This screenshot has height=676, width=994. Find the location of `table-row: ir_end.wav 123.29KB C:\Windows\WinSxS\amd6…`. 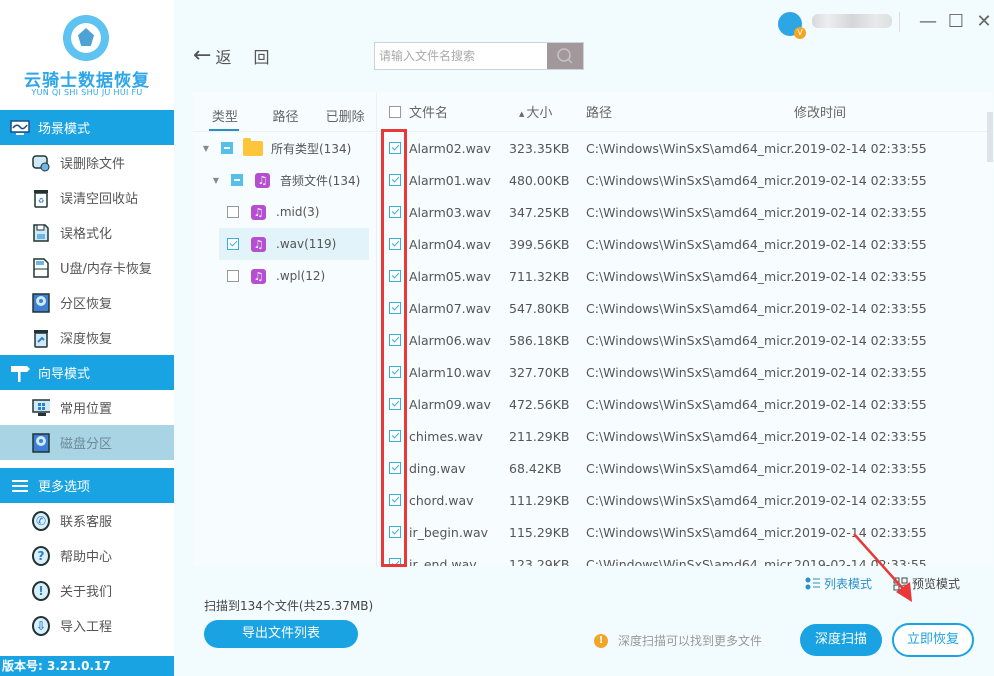

table-row: ir_end.wav 123.29KB C:\Windows\WinSxS\amd6… is located at coordinates (685, 557).